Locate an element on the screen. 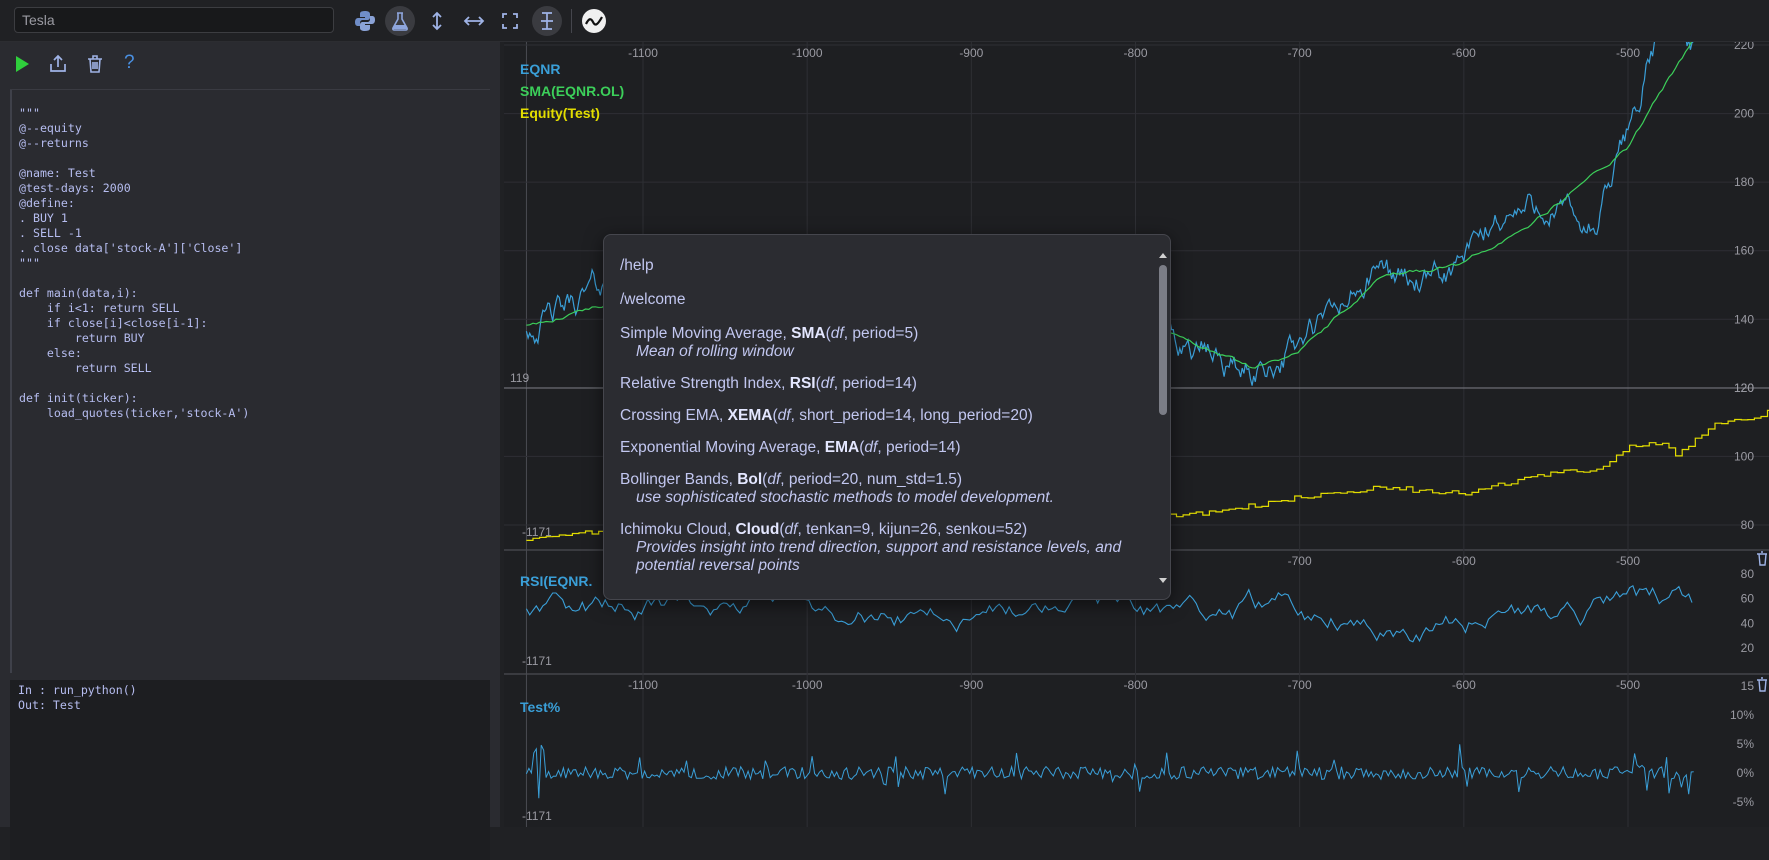  scroll-down-icon is located at coordinates (1163, 581).